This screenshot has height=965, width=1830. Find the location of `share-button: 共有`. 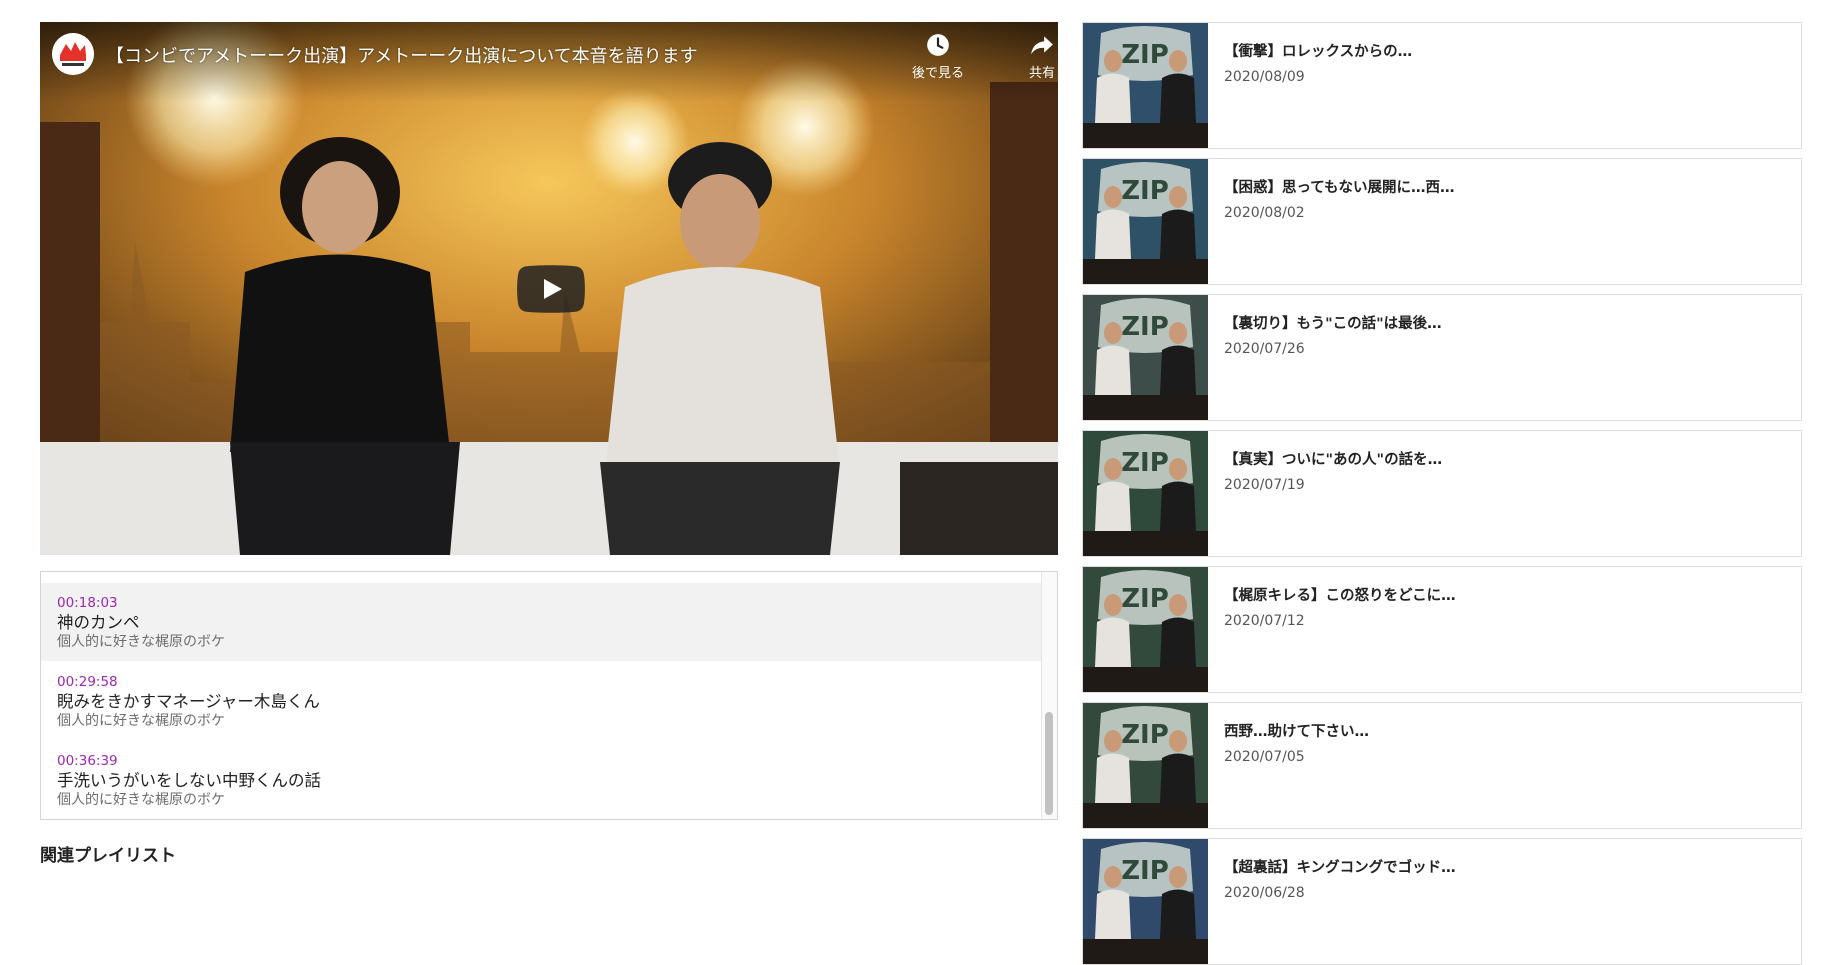

share-button: 共有 is located at coordinates (1042, 56).